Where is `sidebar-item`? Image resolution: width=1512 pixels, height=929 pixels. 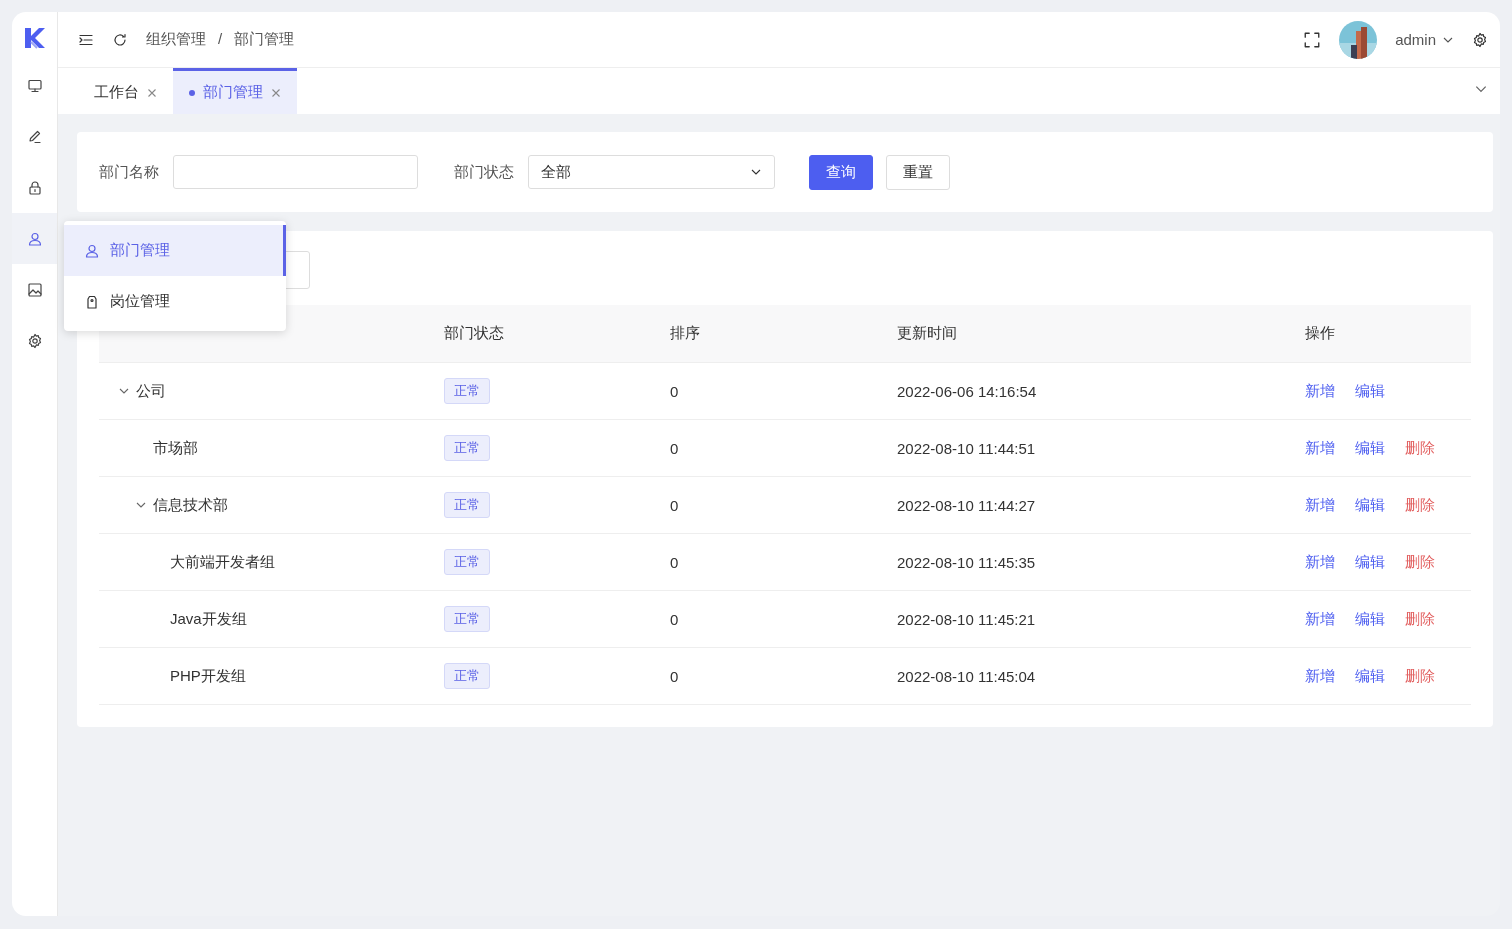 sidebar-item is located at coordinates (34, 238).